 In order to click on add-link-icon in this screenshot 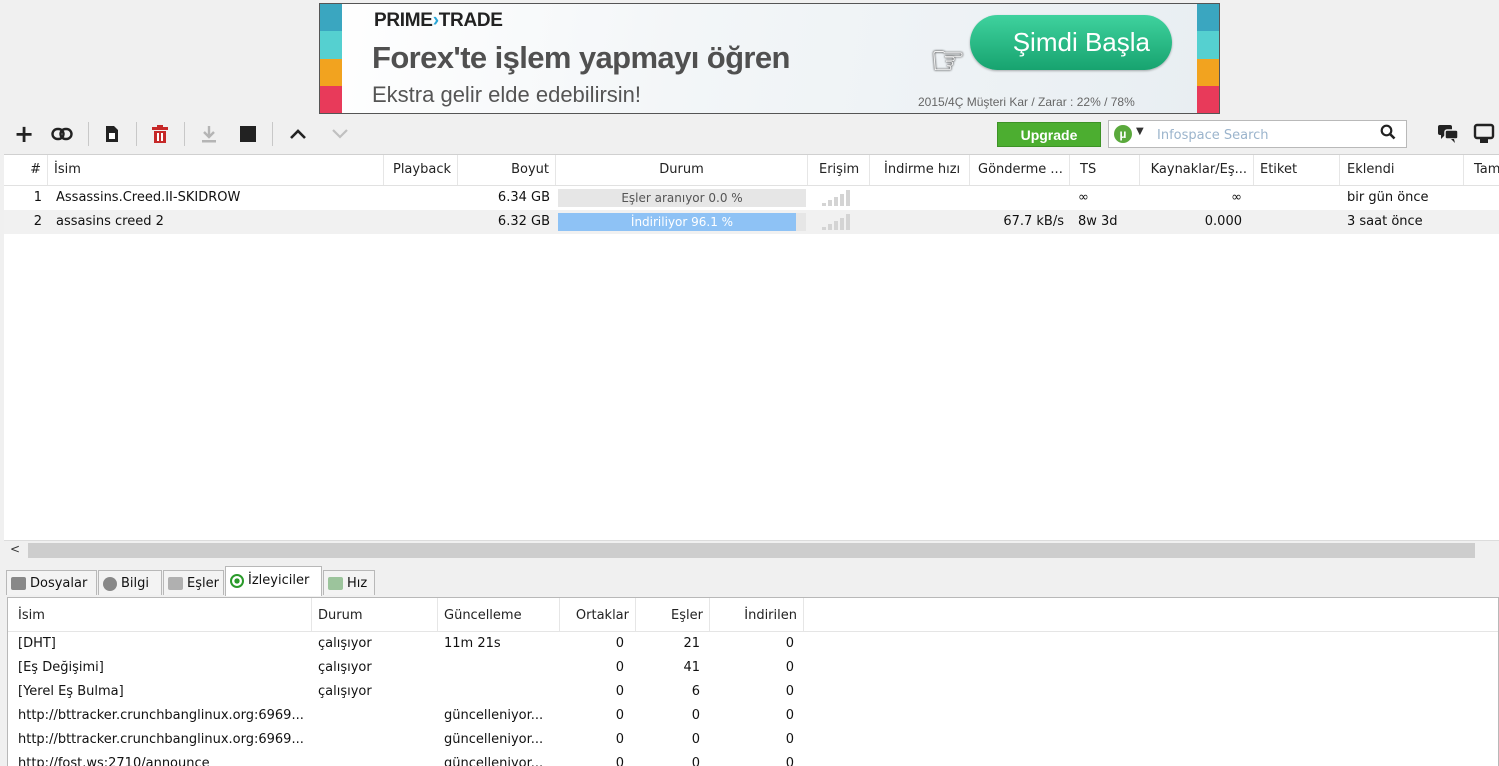, I will do `click(62, 134)`.